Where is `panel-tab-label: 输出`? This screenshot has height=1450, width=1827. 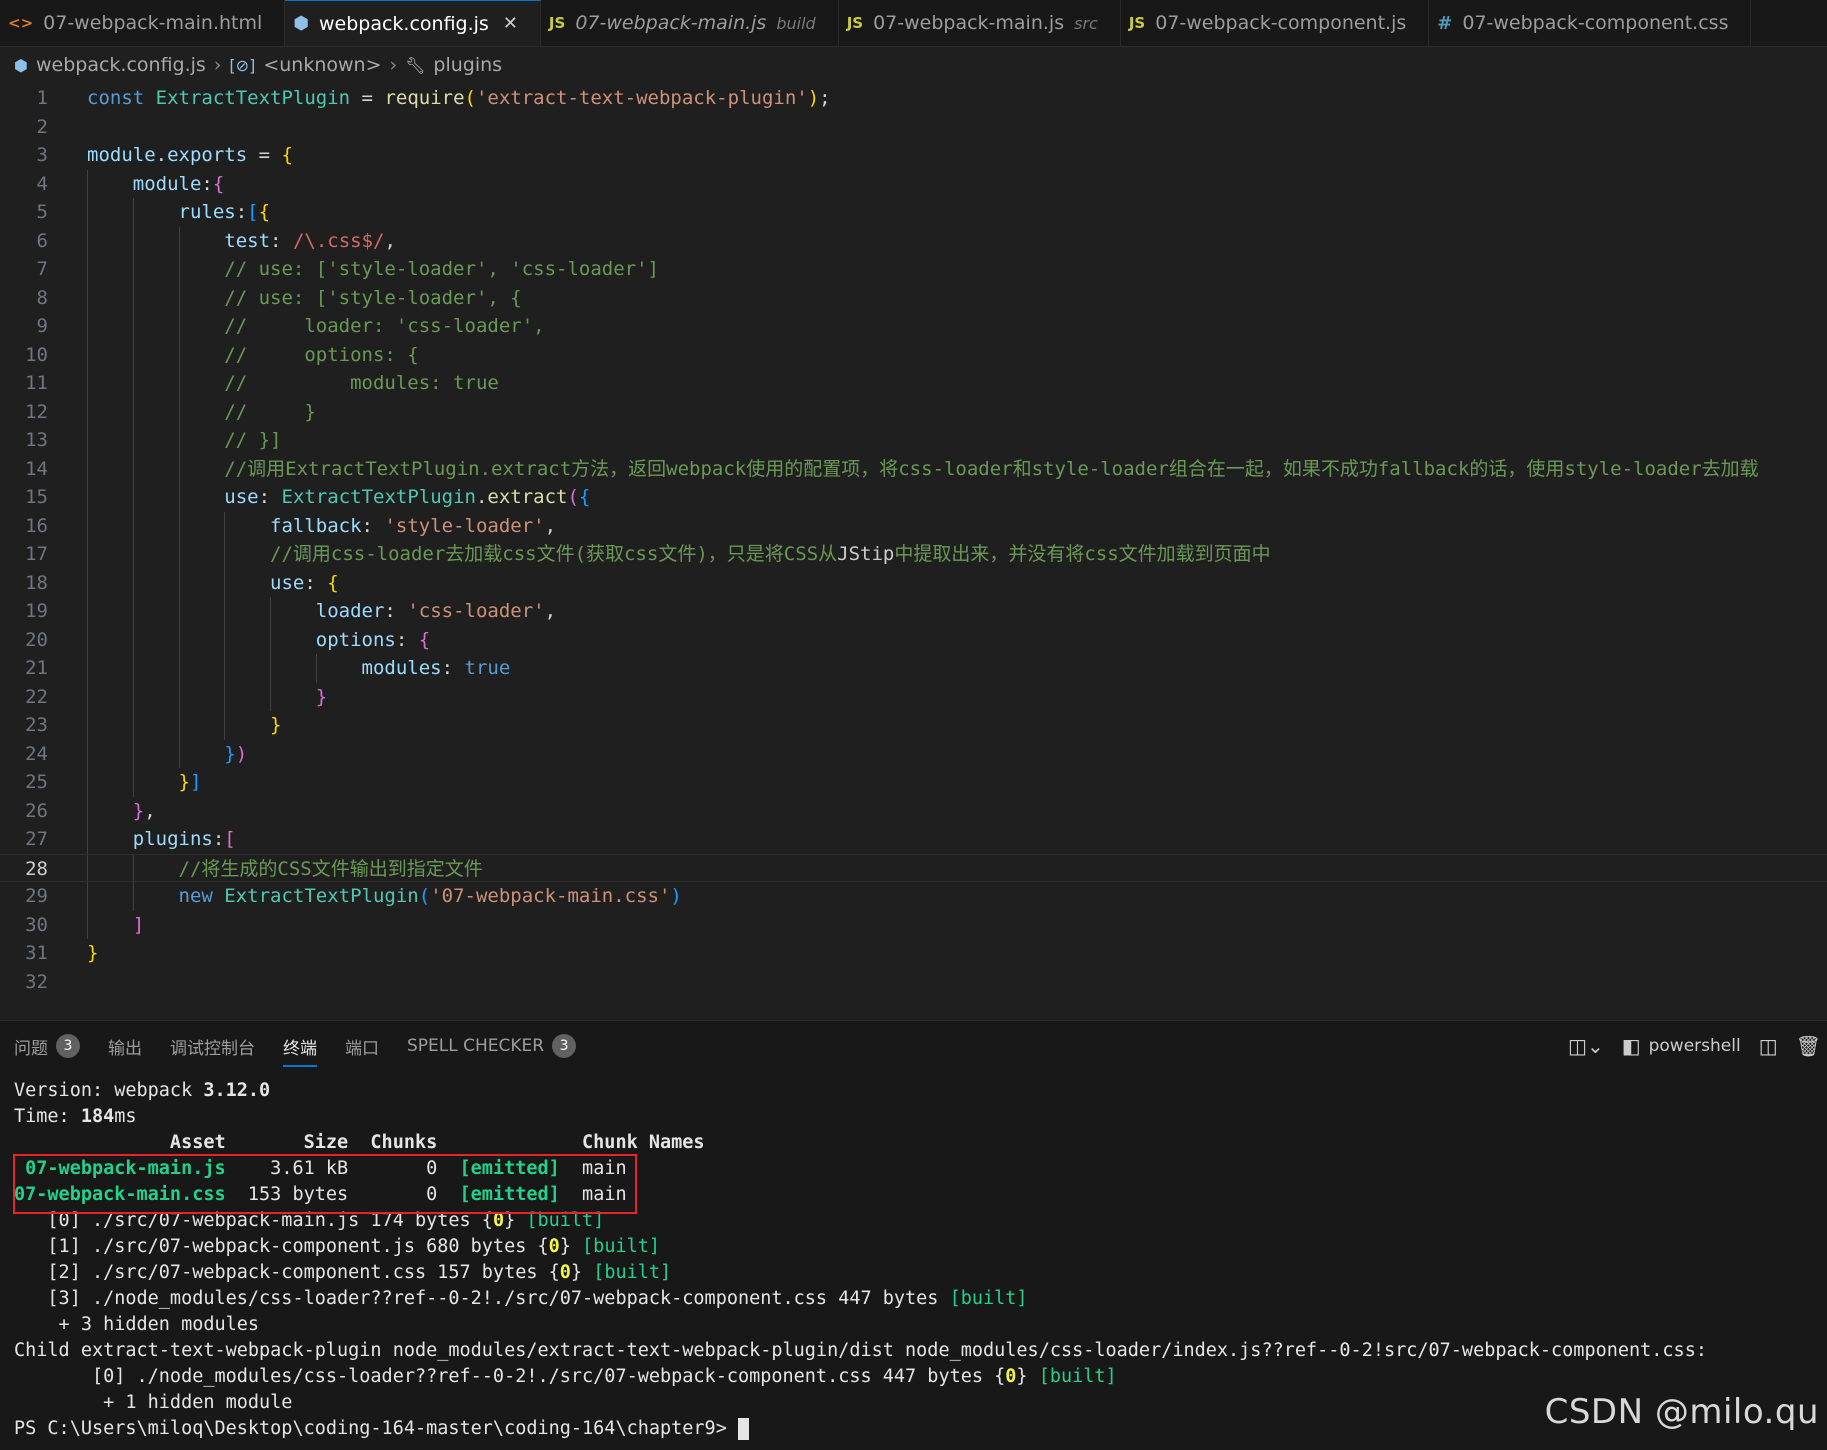
panel-tab-label: 输出 is located at coordinates (125, 1048).